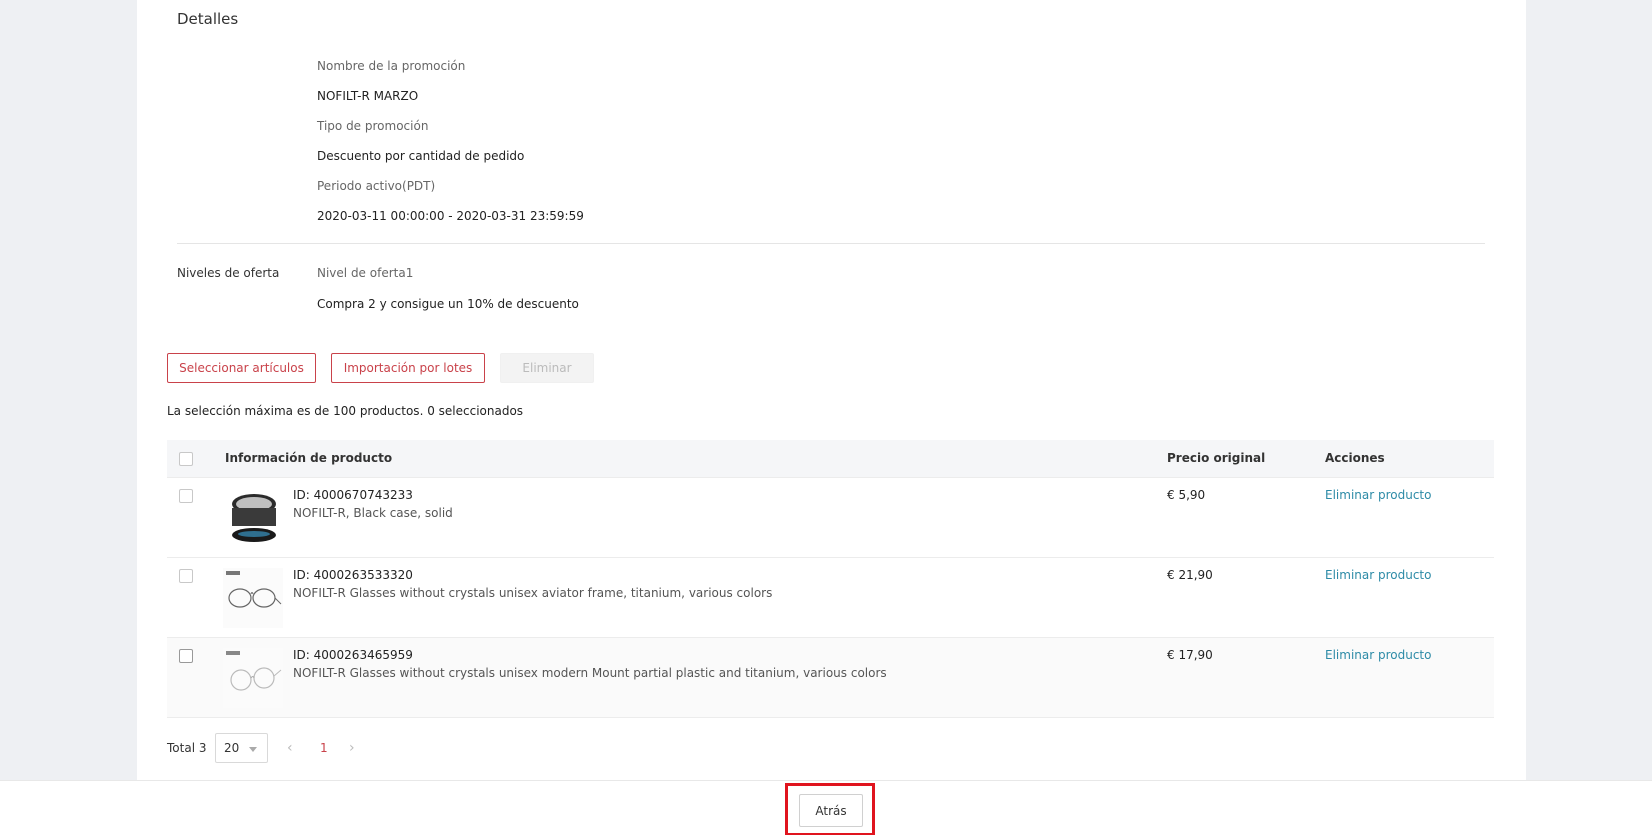  What do you see at coordinates (368, 96) in the screenshot?
I see `promo-name-value: NOFILT-R MARZO` at bounding box center [368, 96].